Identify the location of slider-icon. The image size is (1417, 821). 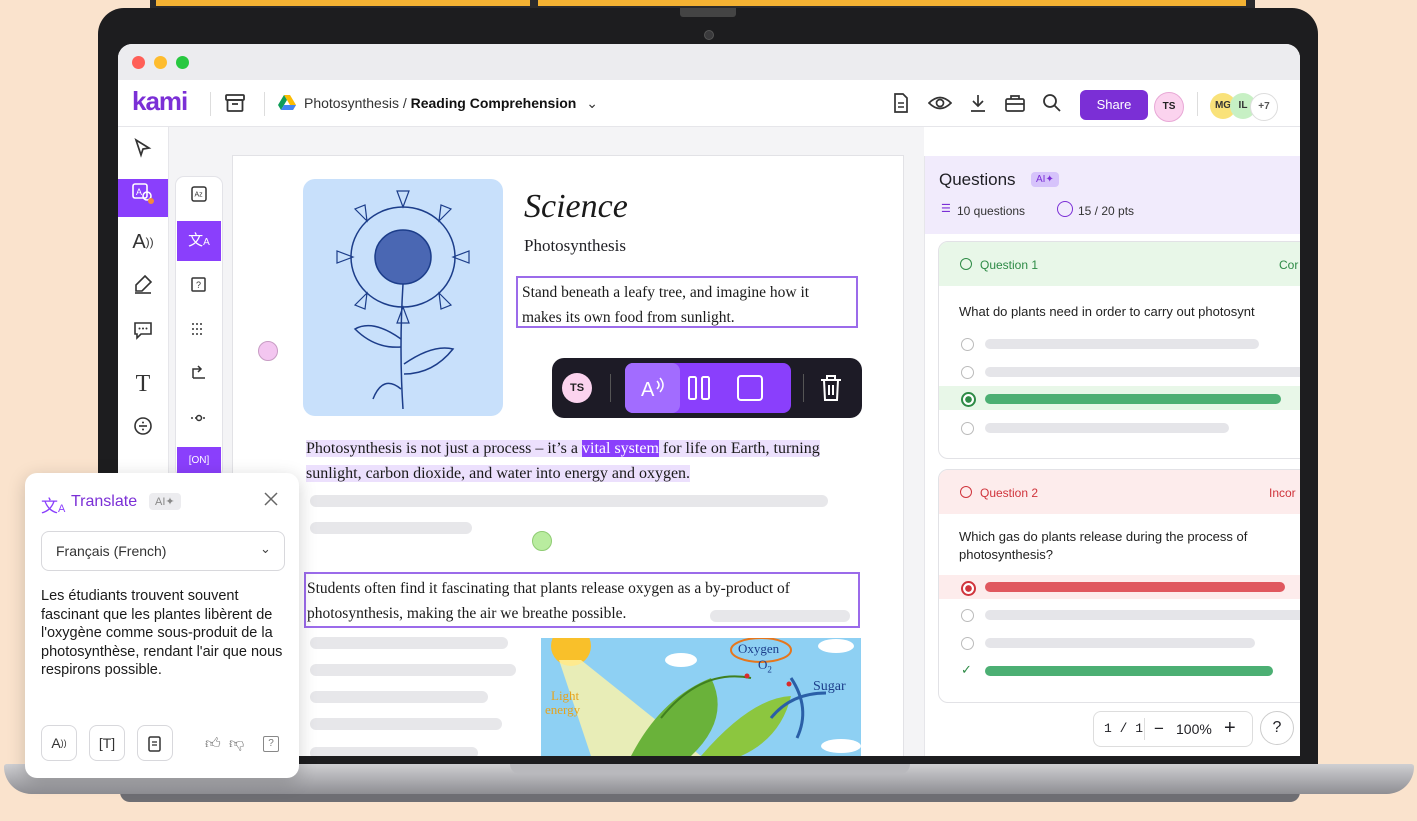
(199, 419).